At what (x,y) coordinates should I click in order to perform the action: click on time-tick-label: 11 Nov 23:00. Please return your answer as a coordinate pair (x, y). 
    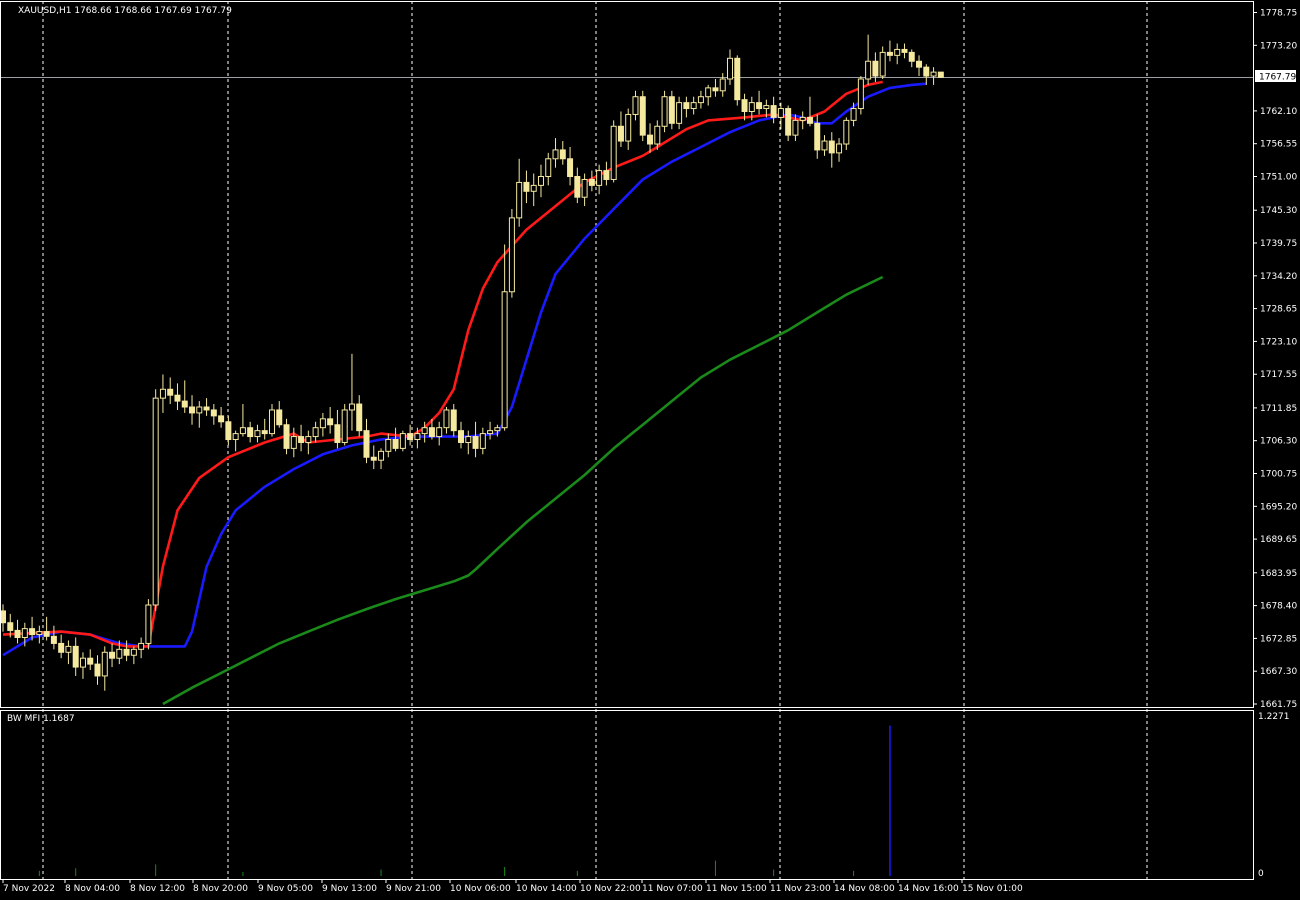
    Looking at the image, I should click on (800, 889).